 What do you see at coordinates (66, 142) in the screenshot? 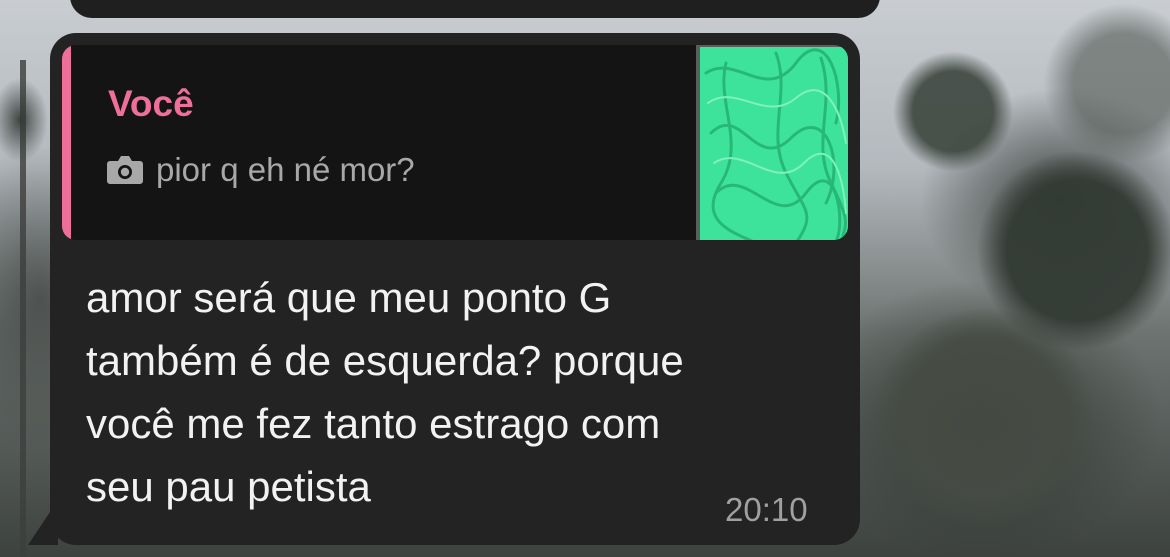
I see `quote-accent-bar` at bounding box center [66, 142].